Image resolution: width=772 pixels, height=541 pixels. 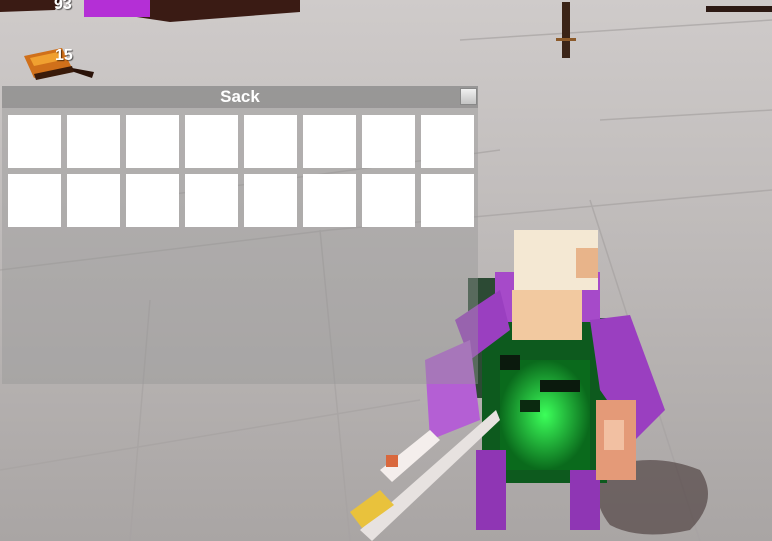 What do you see at coordinates (63, 6) in the screenshot?
I see `mana-value: 93` at bounding box center [63, 6].